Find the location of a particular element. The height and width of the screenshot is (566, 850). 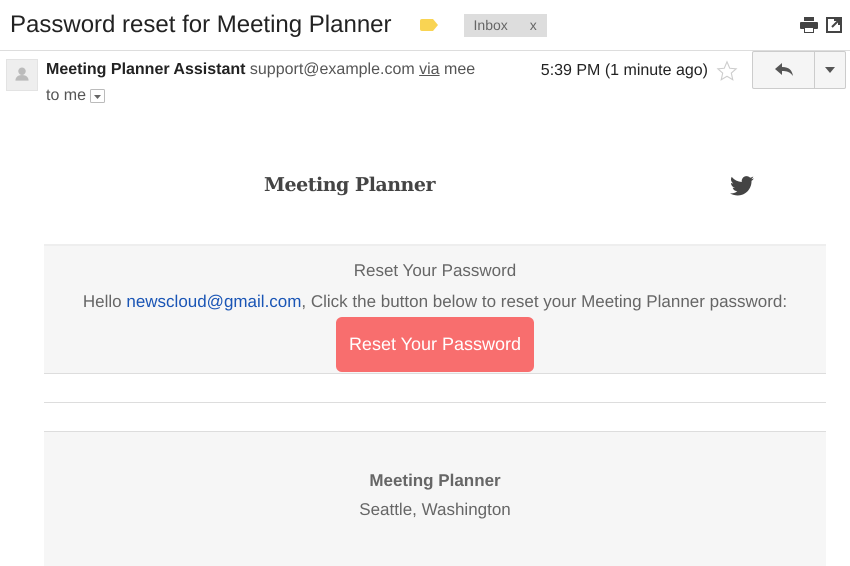

new-window-icon is located at coordinates (834, 25).